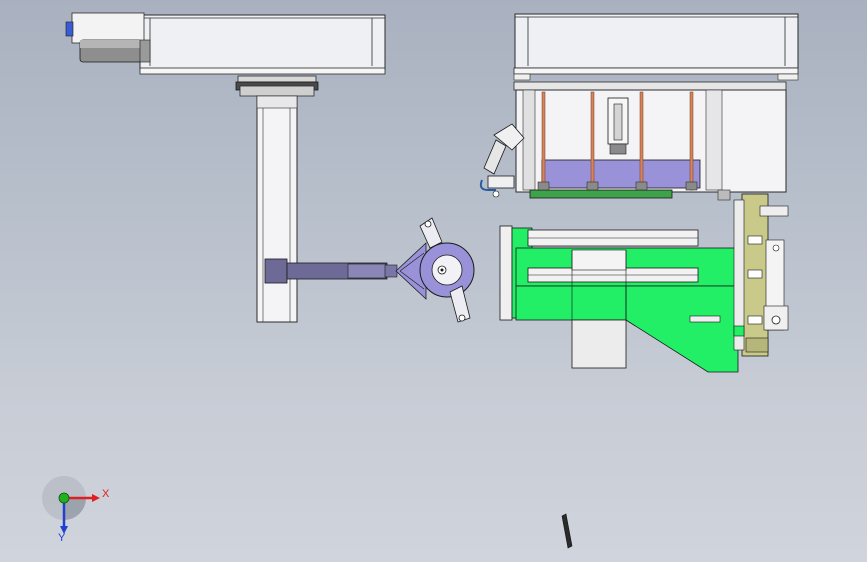  I want to click on left-vertical-column, so click(277, 209).